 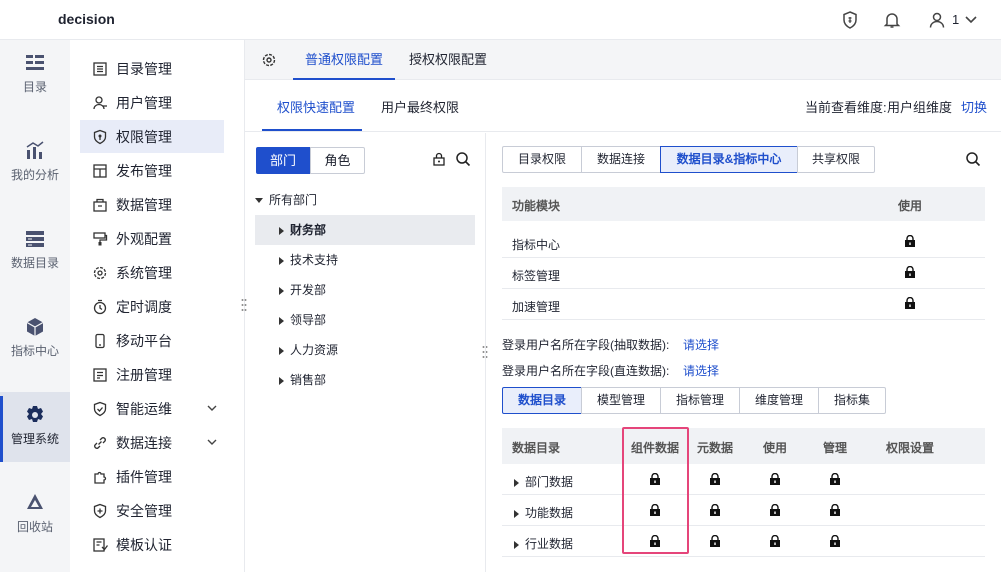 I want to click on user-label: 1, so click(x=955, y=19).